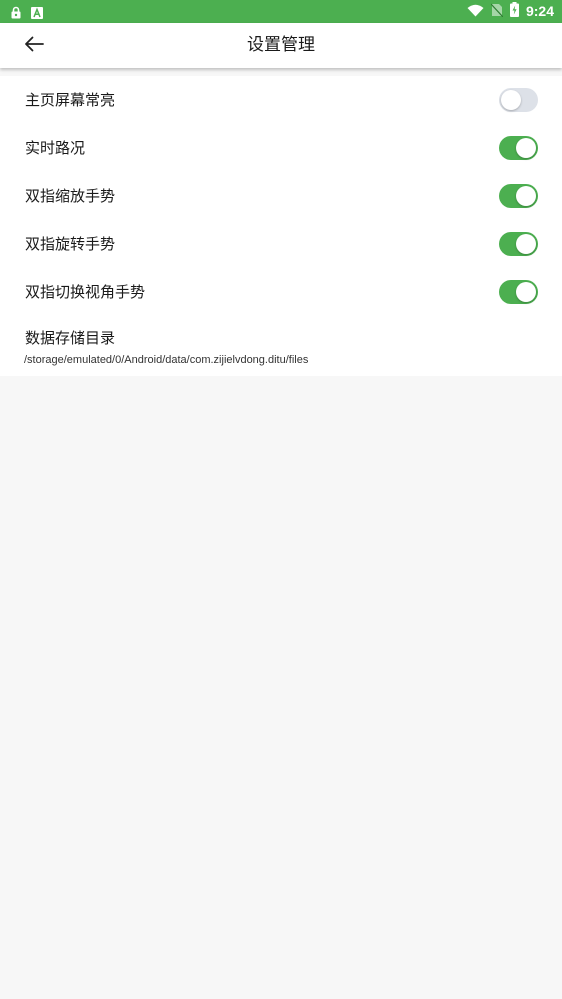  I want to click on page-title: 设置管理, so click(281, 45).